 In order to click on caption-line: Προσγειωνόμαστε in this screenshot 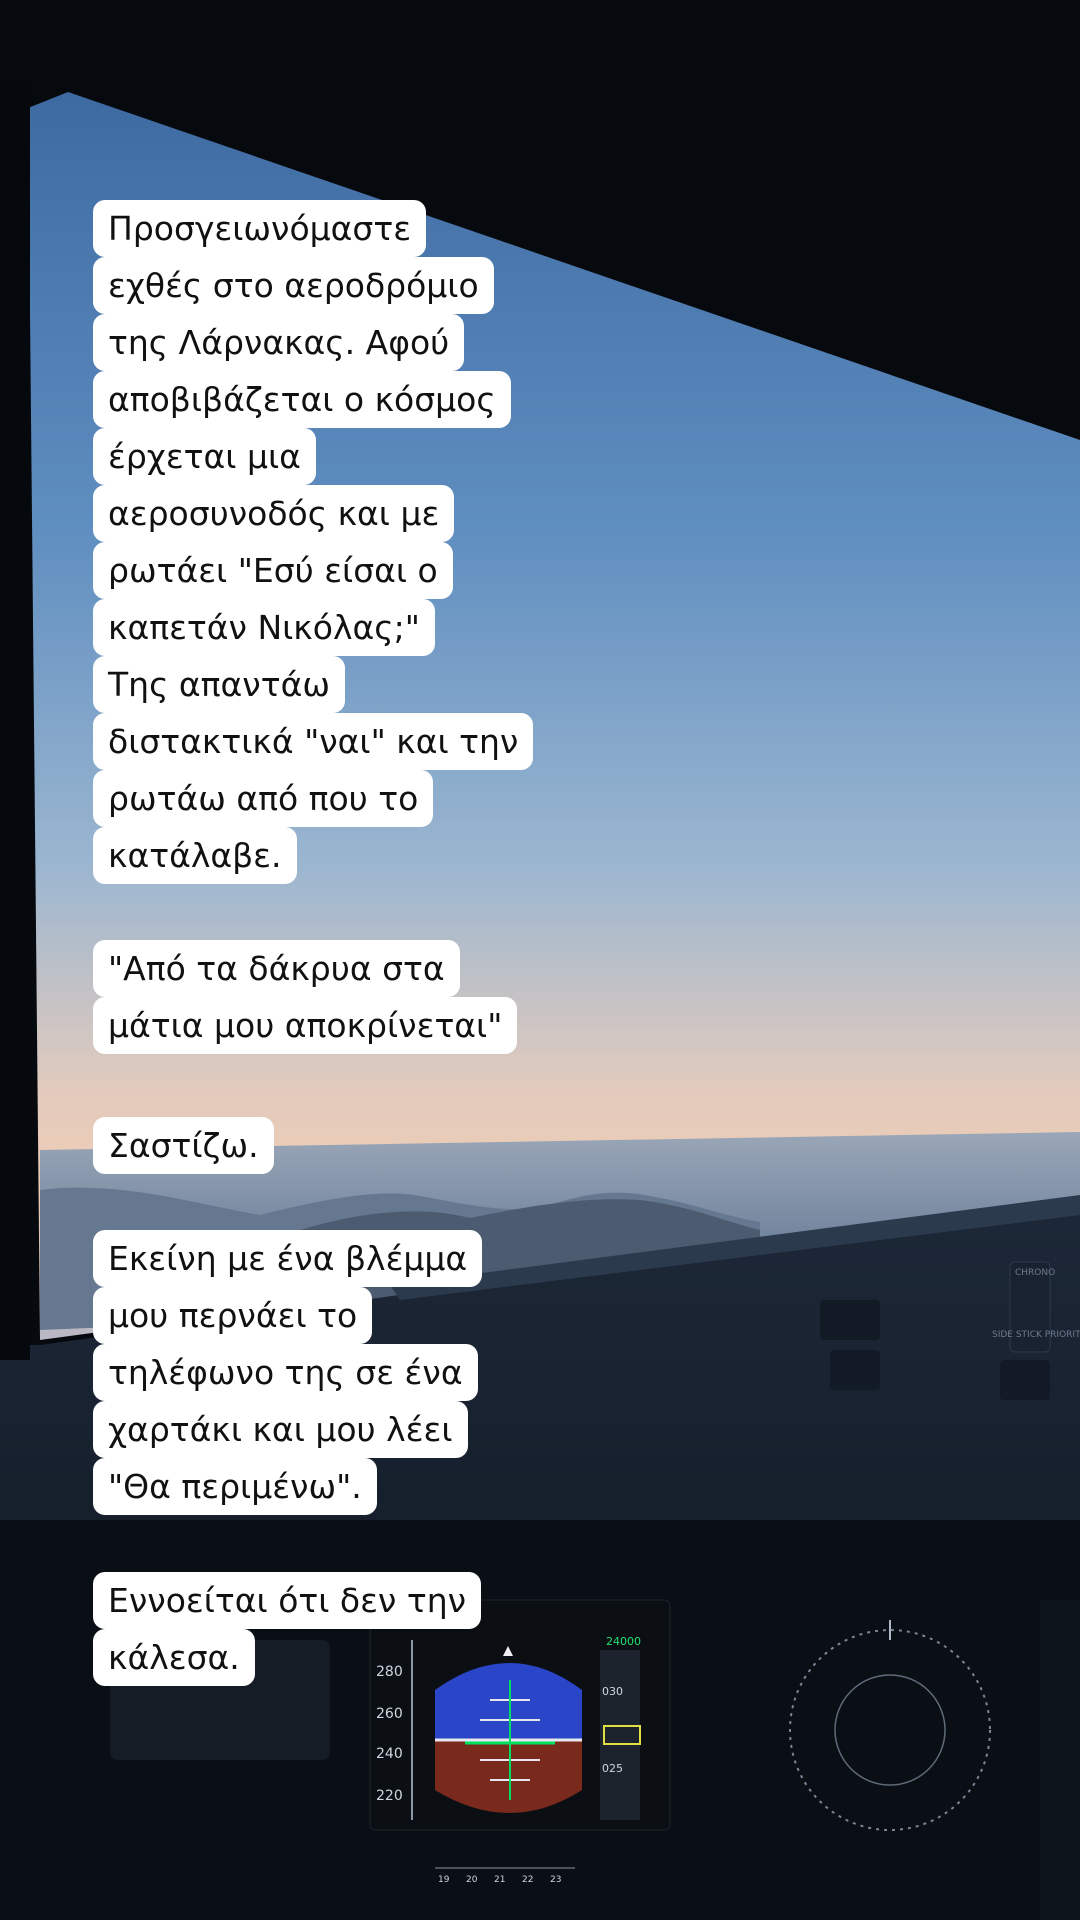, I will do `click(260, 228)`.